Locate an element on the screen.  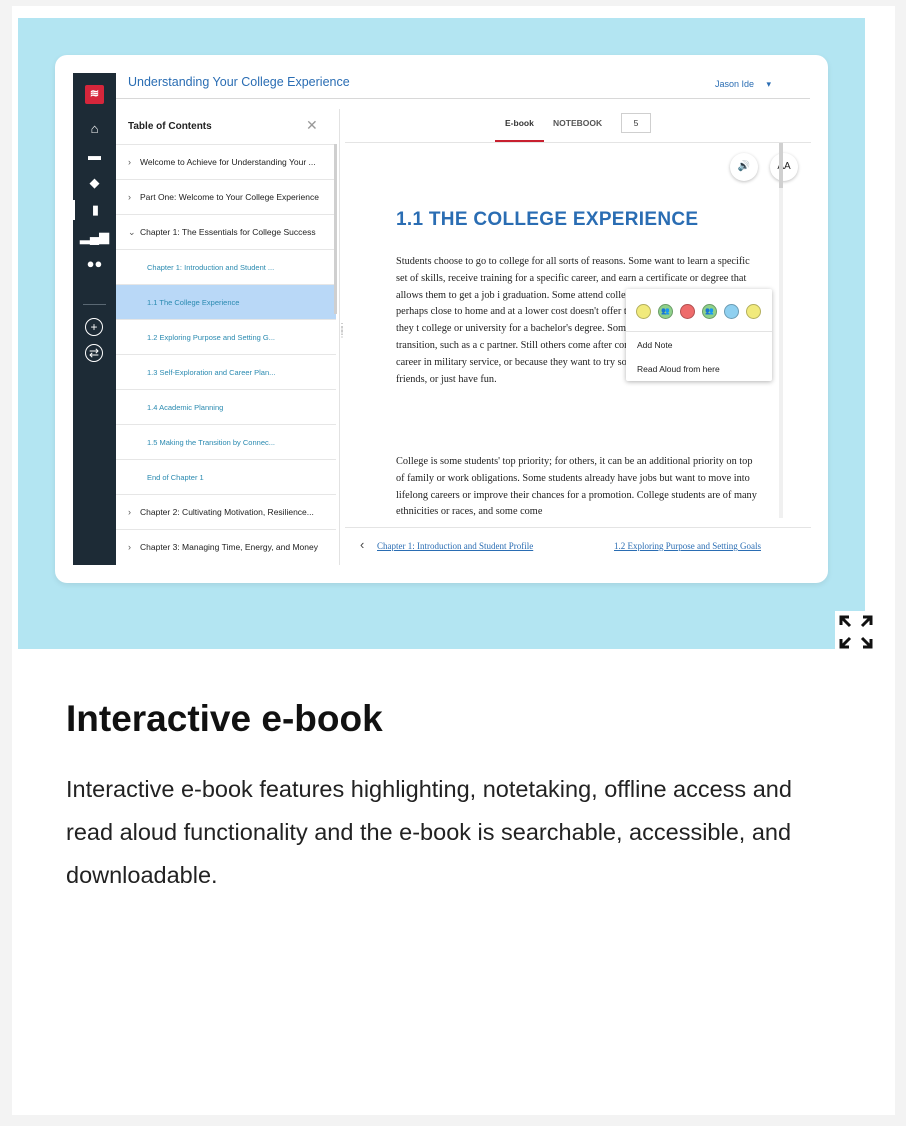
people-icon: ●● is located at coordinates (94, 264).